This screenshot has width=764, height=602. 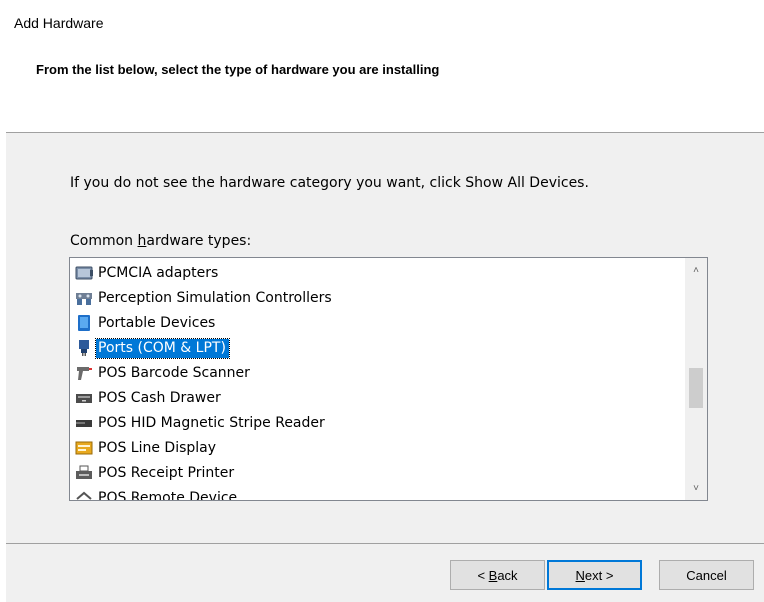 What do you see at coordinates (159, 397) in the screenshot?
I see `list-item-label: POS Cash Drawer` at bounding box center [159, 397].